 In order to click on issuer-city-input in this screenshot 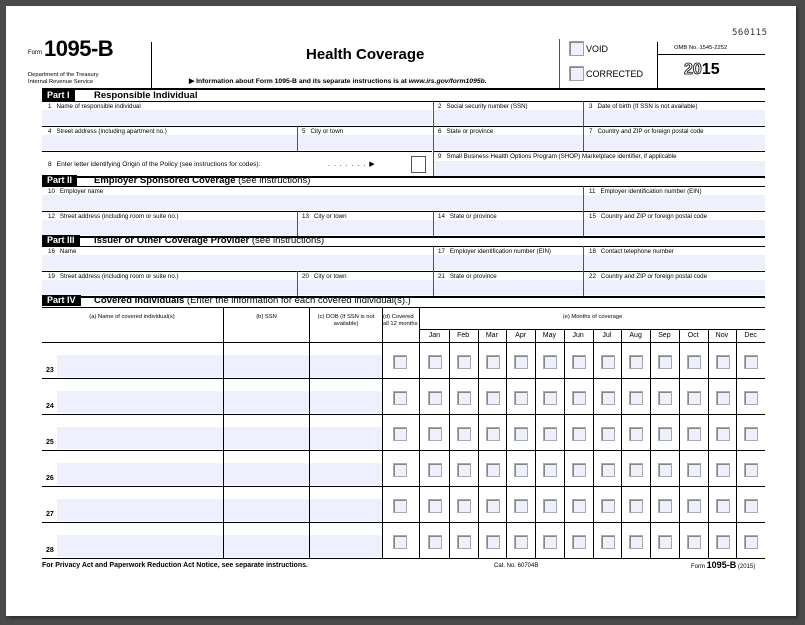, I will do `click(365, 287)`.